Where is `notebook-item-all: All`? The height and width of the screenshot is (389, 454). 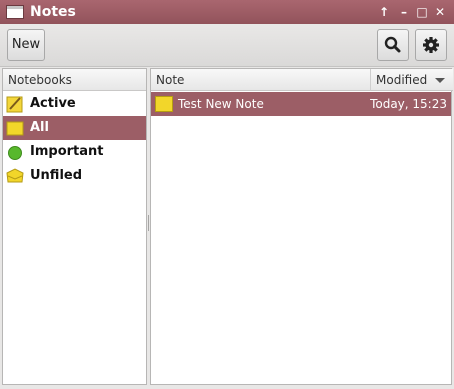 notebook-item-all: All is located at coordinates (74, 128).